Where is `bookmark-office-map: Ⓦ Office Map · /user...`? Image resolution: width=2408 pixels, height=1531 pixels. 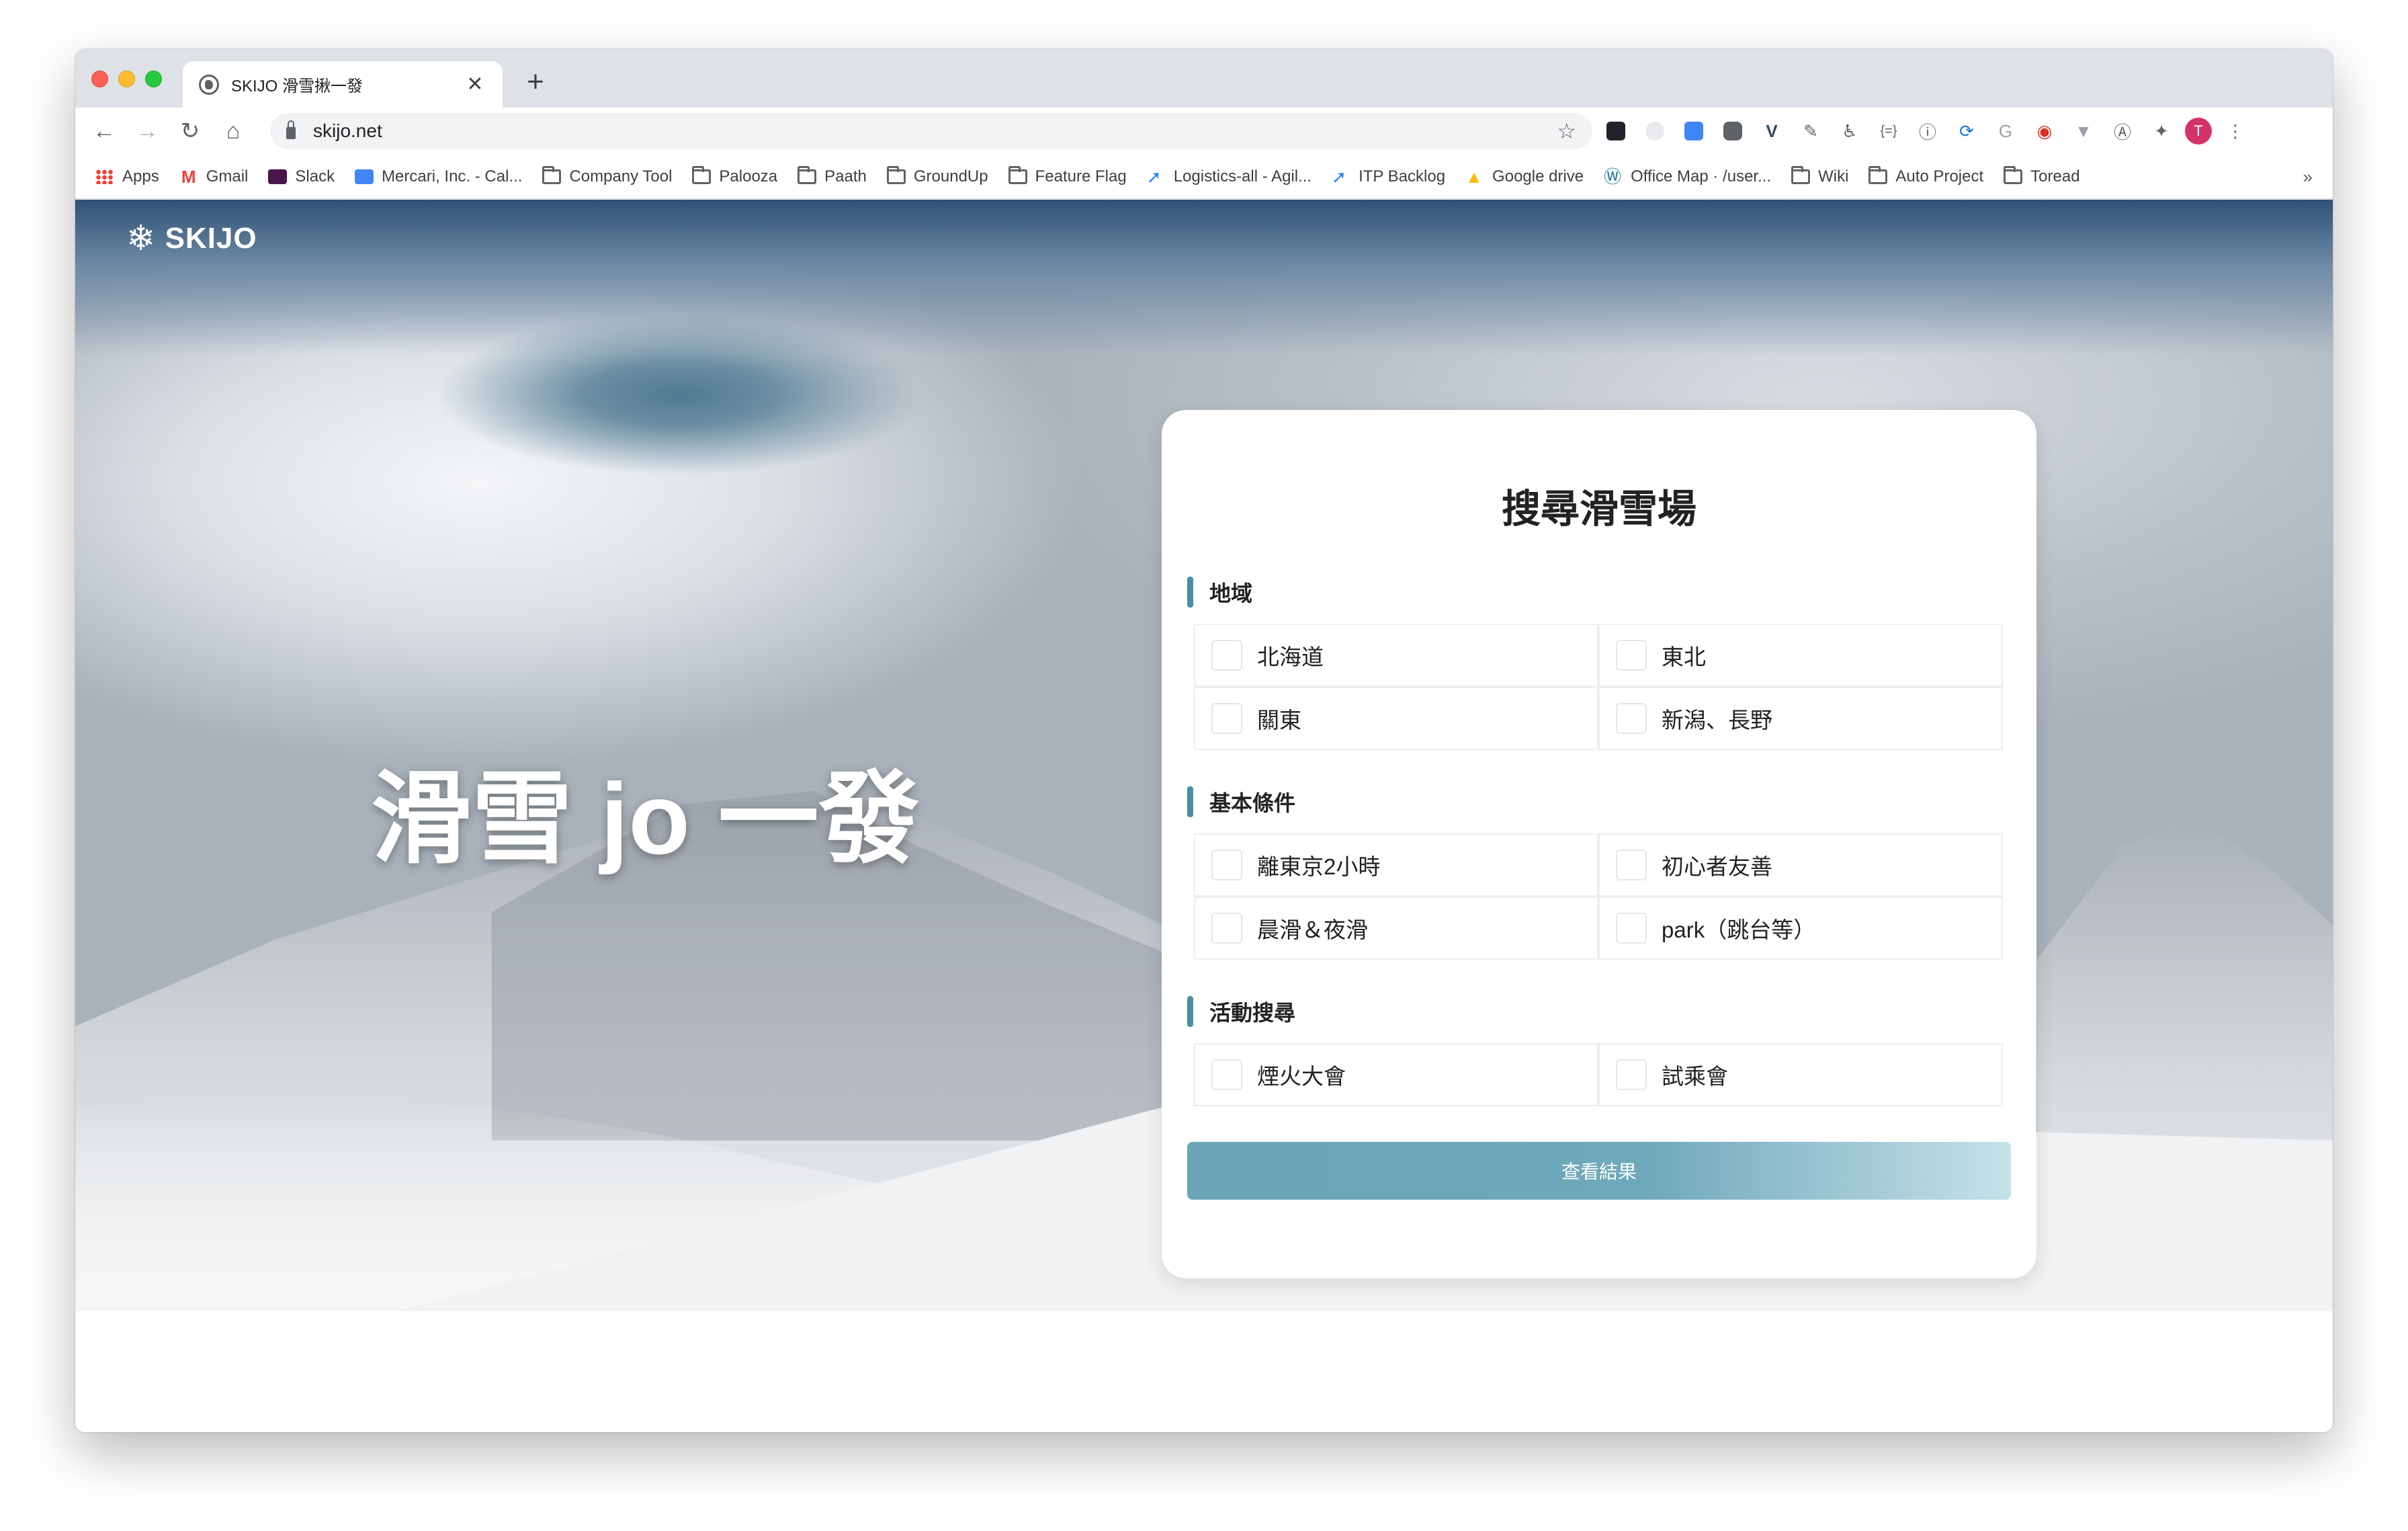 bookmark-office-map: Ⓦ Office Map · /user... is located at coordinates (1687, 177).